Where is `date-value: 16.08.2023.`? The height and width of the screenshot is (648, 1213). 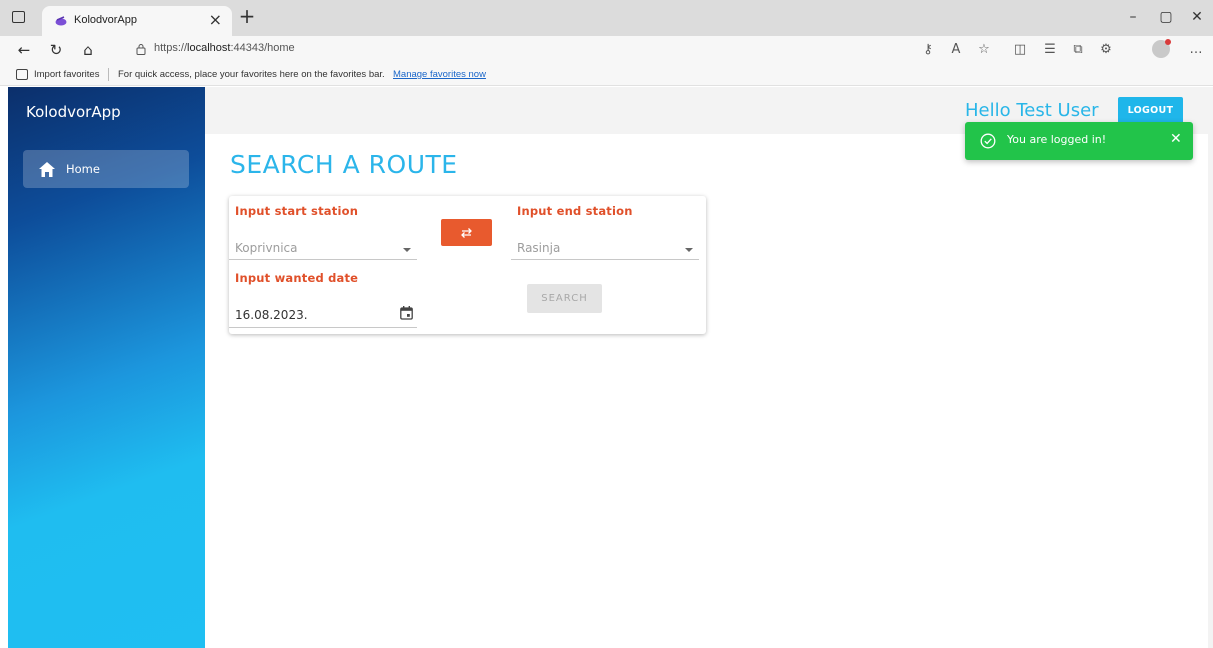
date-value: 16.08.2023. is located at coordinates (271, 315).